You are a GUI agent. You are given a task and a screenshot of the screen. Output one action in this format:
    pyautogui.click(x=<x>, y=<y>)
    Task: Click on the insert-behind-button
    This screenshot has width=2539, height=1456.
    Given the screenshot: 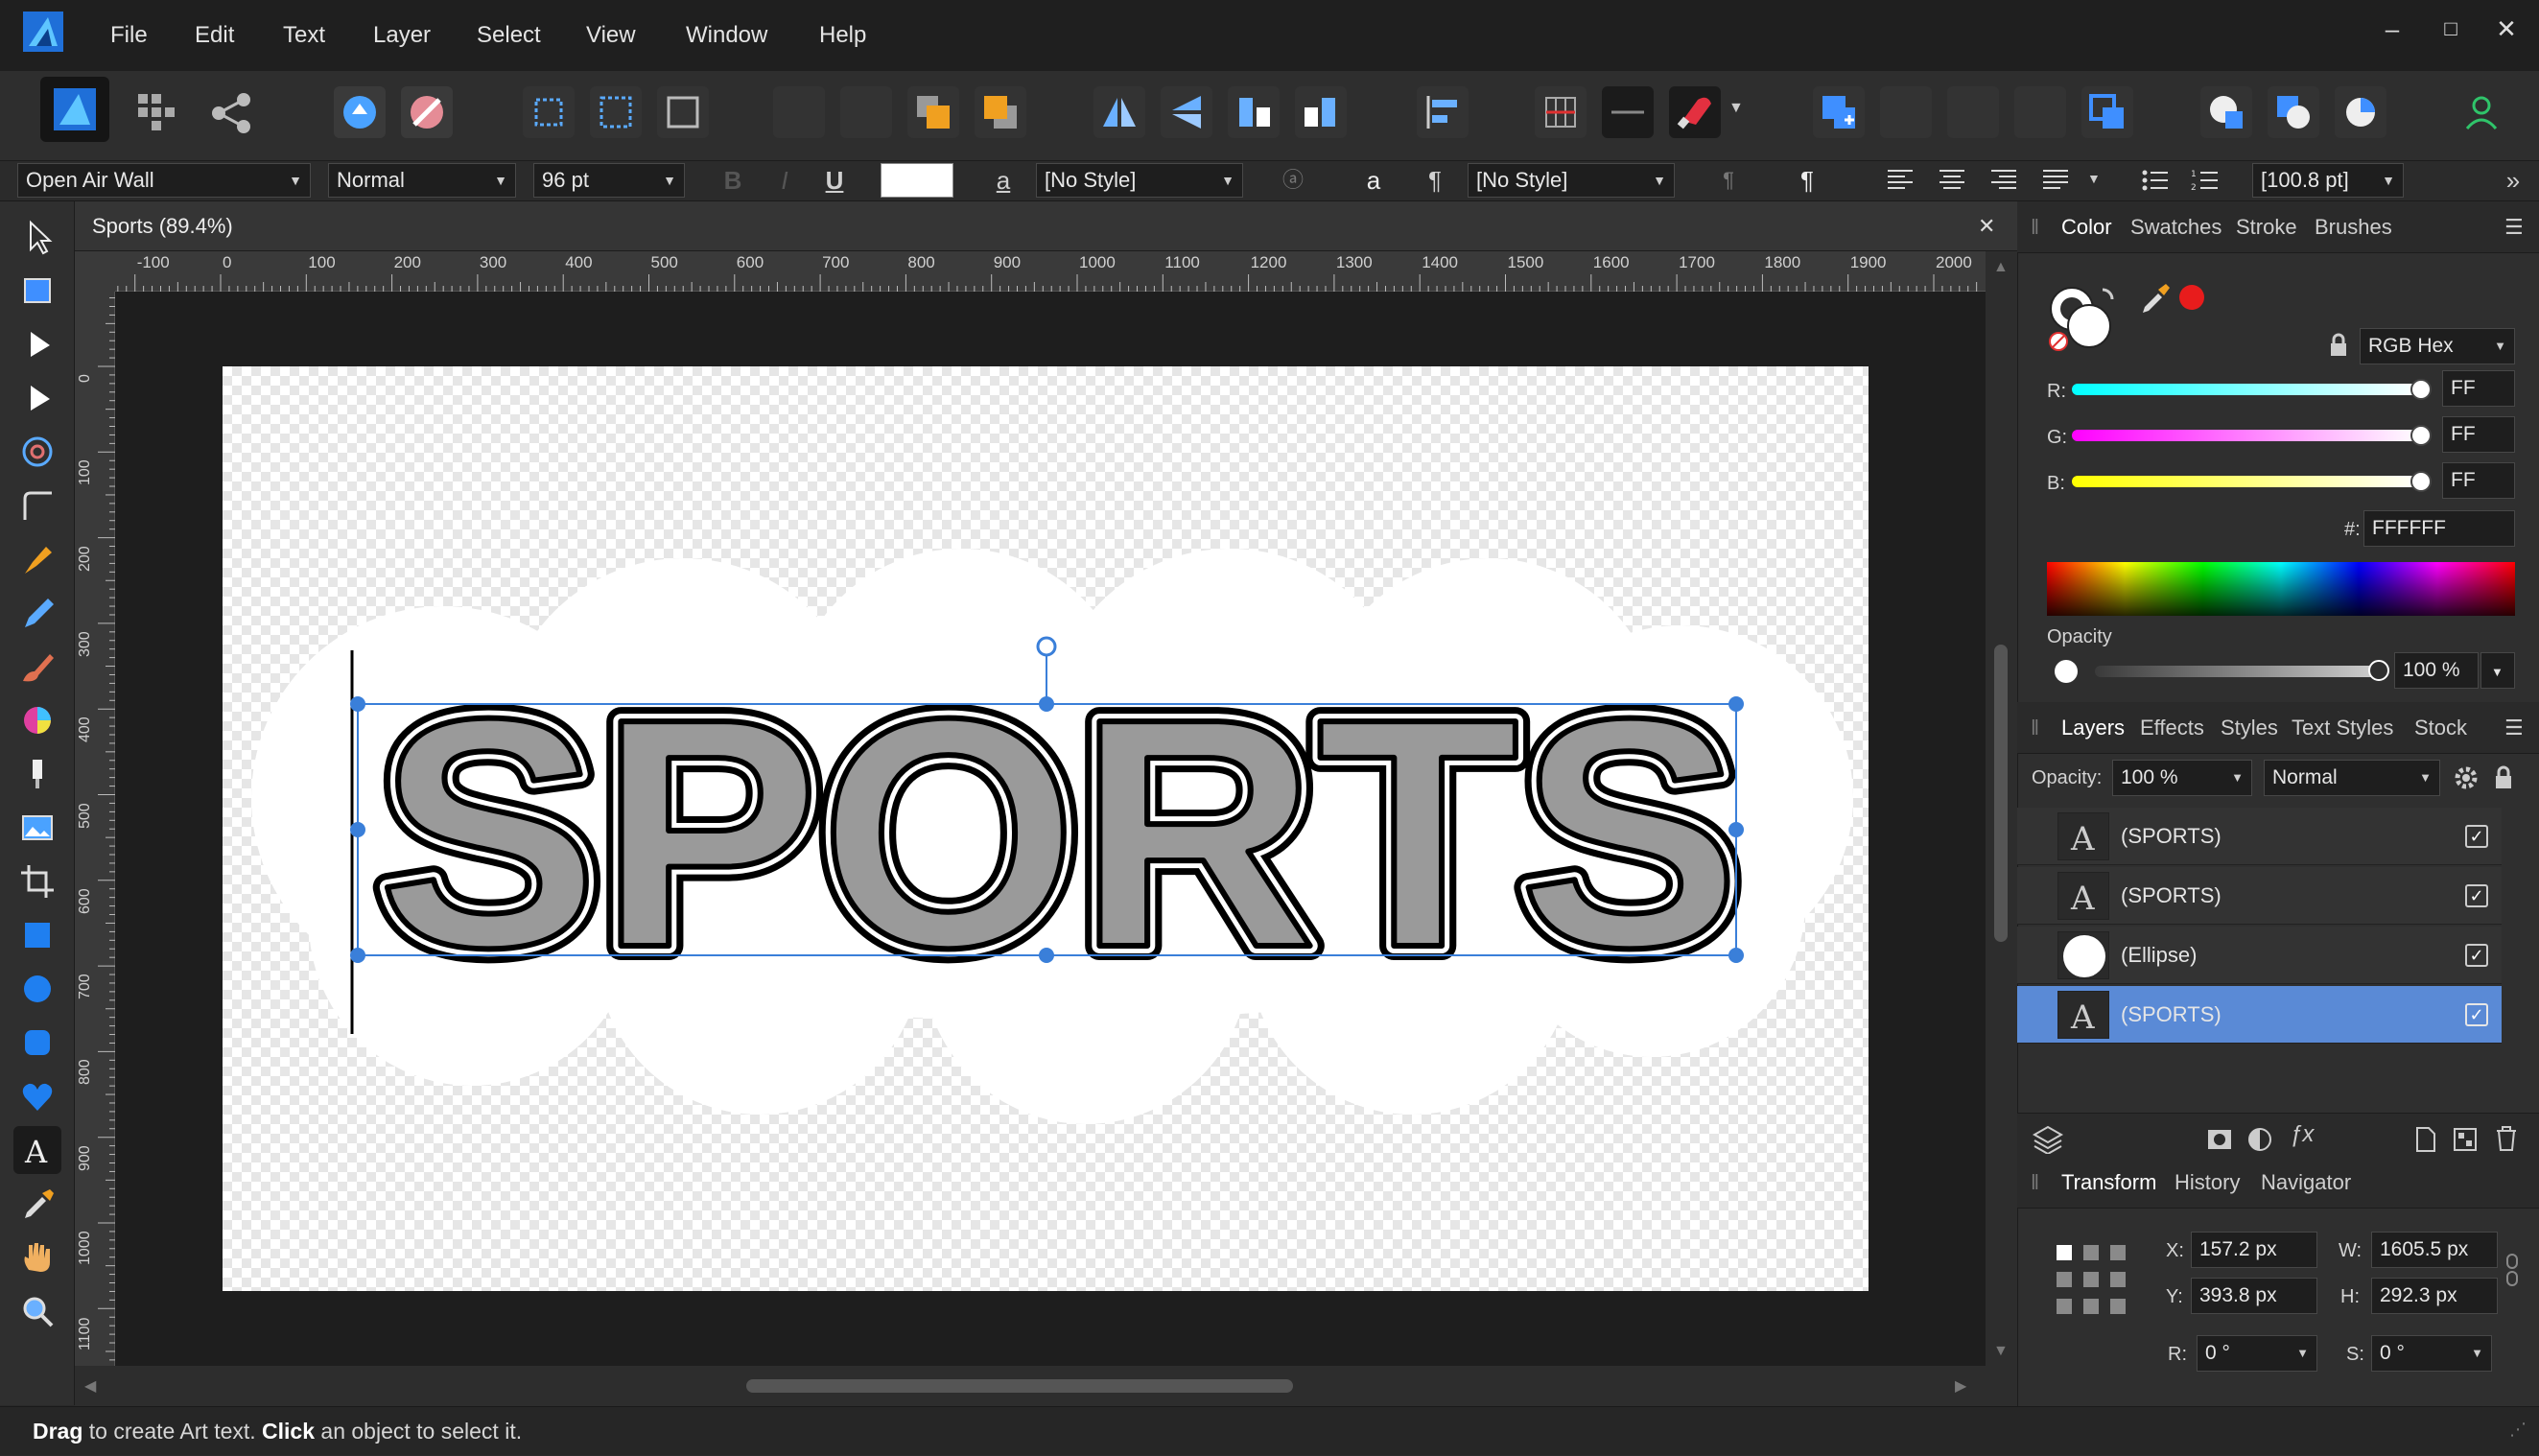 What is the action you would take?
    pyautogui.click(x=2293, y=112)
    